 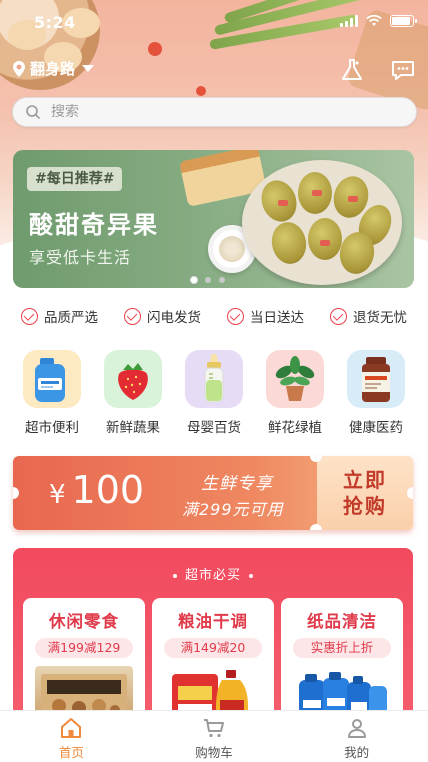 I want to click on cart-icon, so click(x=214, y=728).